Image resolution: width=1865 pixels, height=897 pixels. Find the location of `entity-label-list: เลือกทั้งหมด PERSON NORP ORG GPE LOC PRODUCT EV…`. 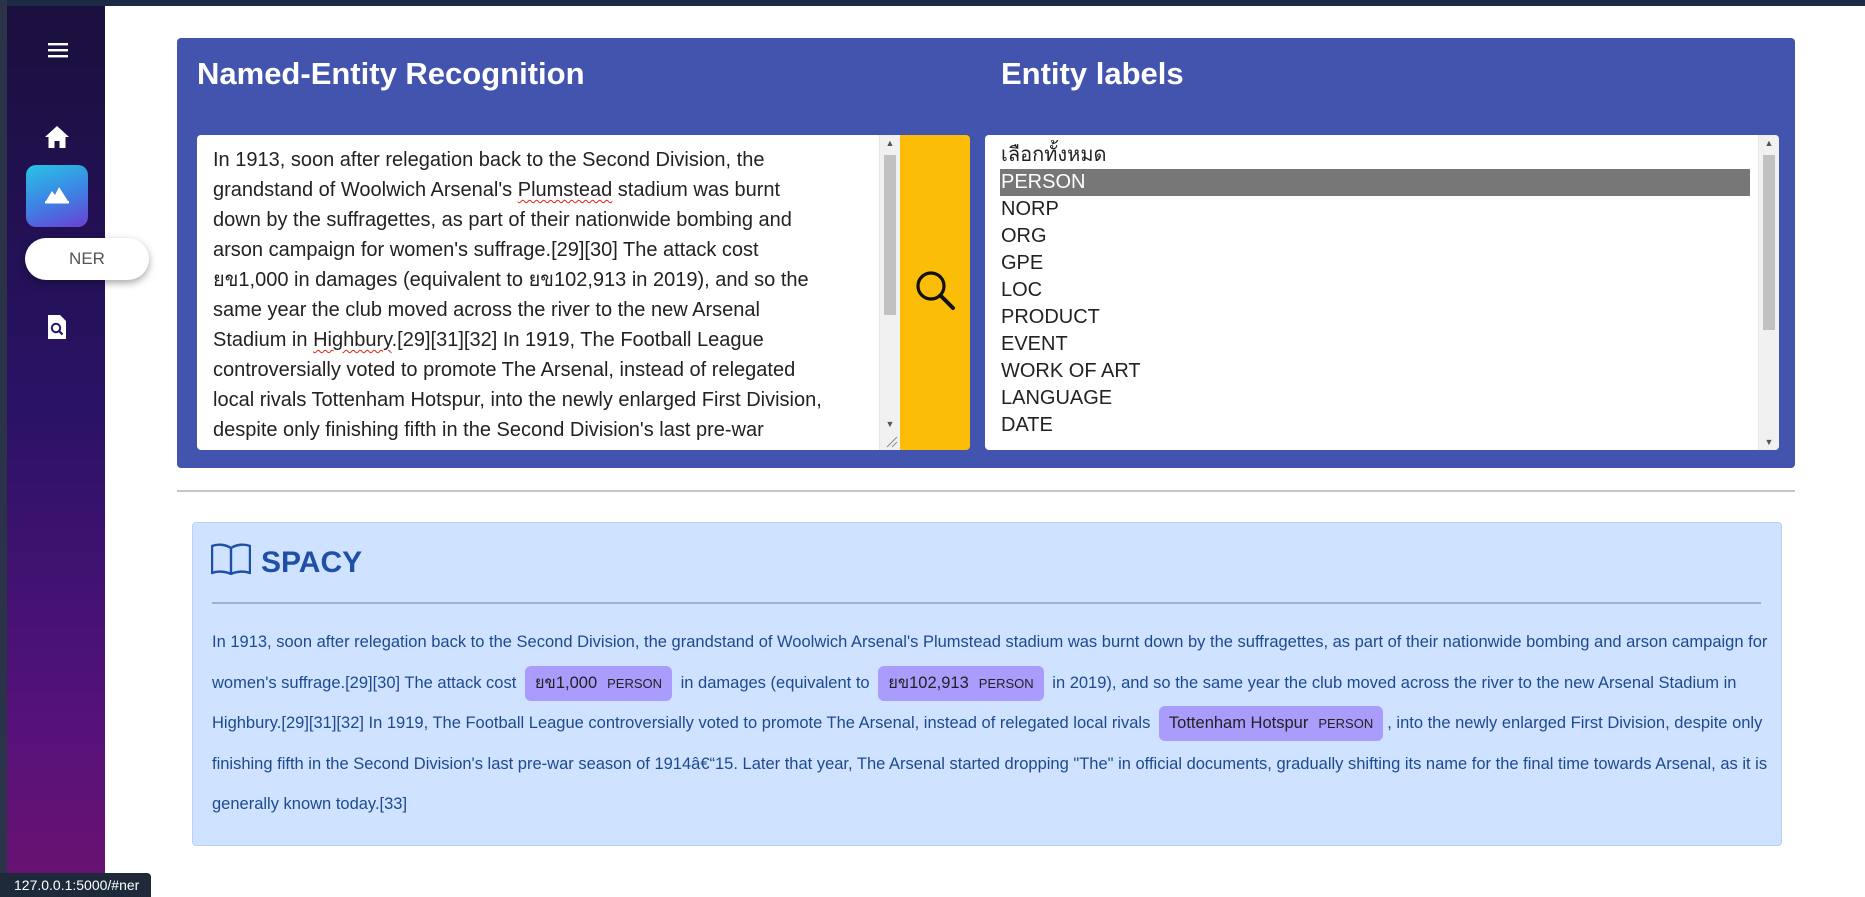

entity-label-list: เลือกทั้งหมด PERSON NORP ORG GPE LOC PRODUCT EV… is located at coordinates (1375, 290).